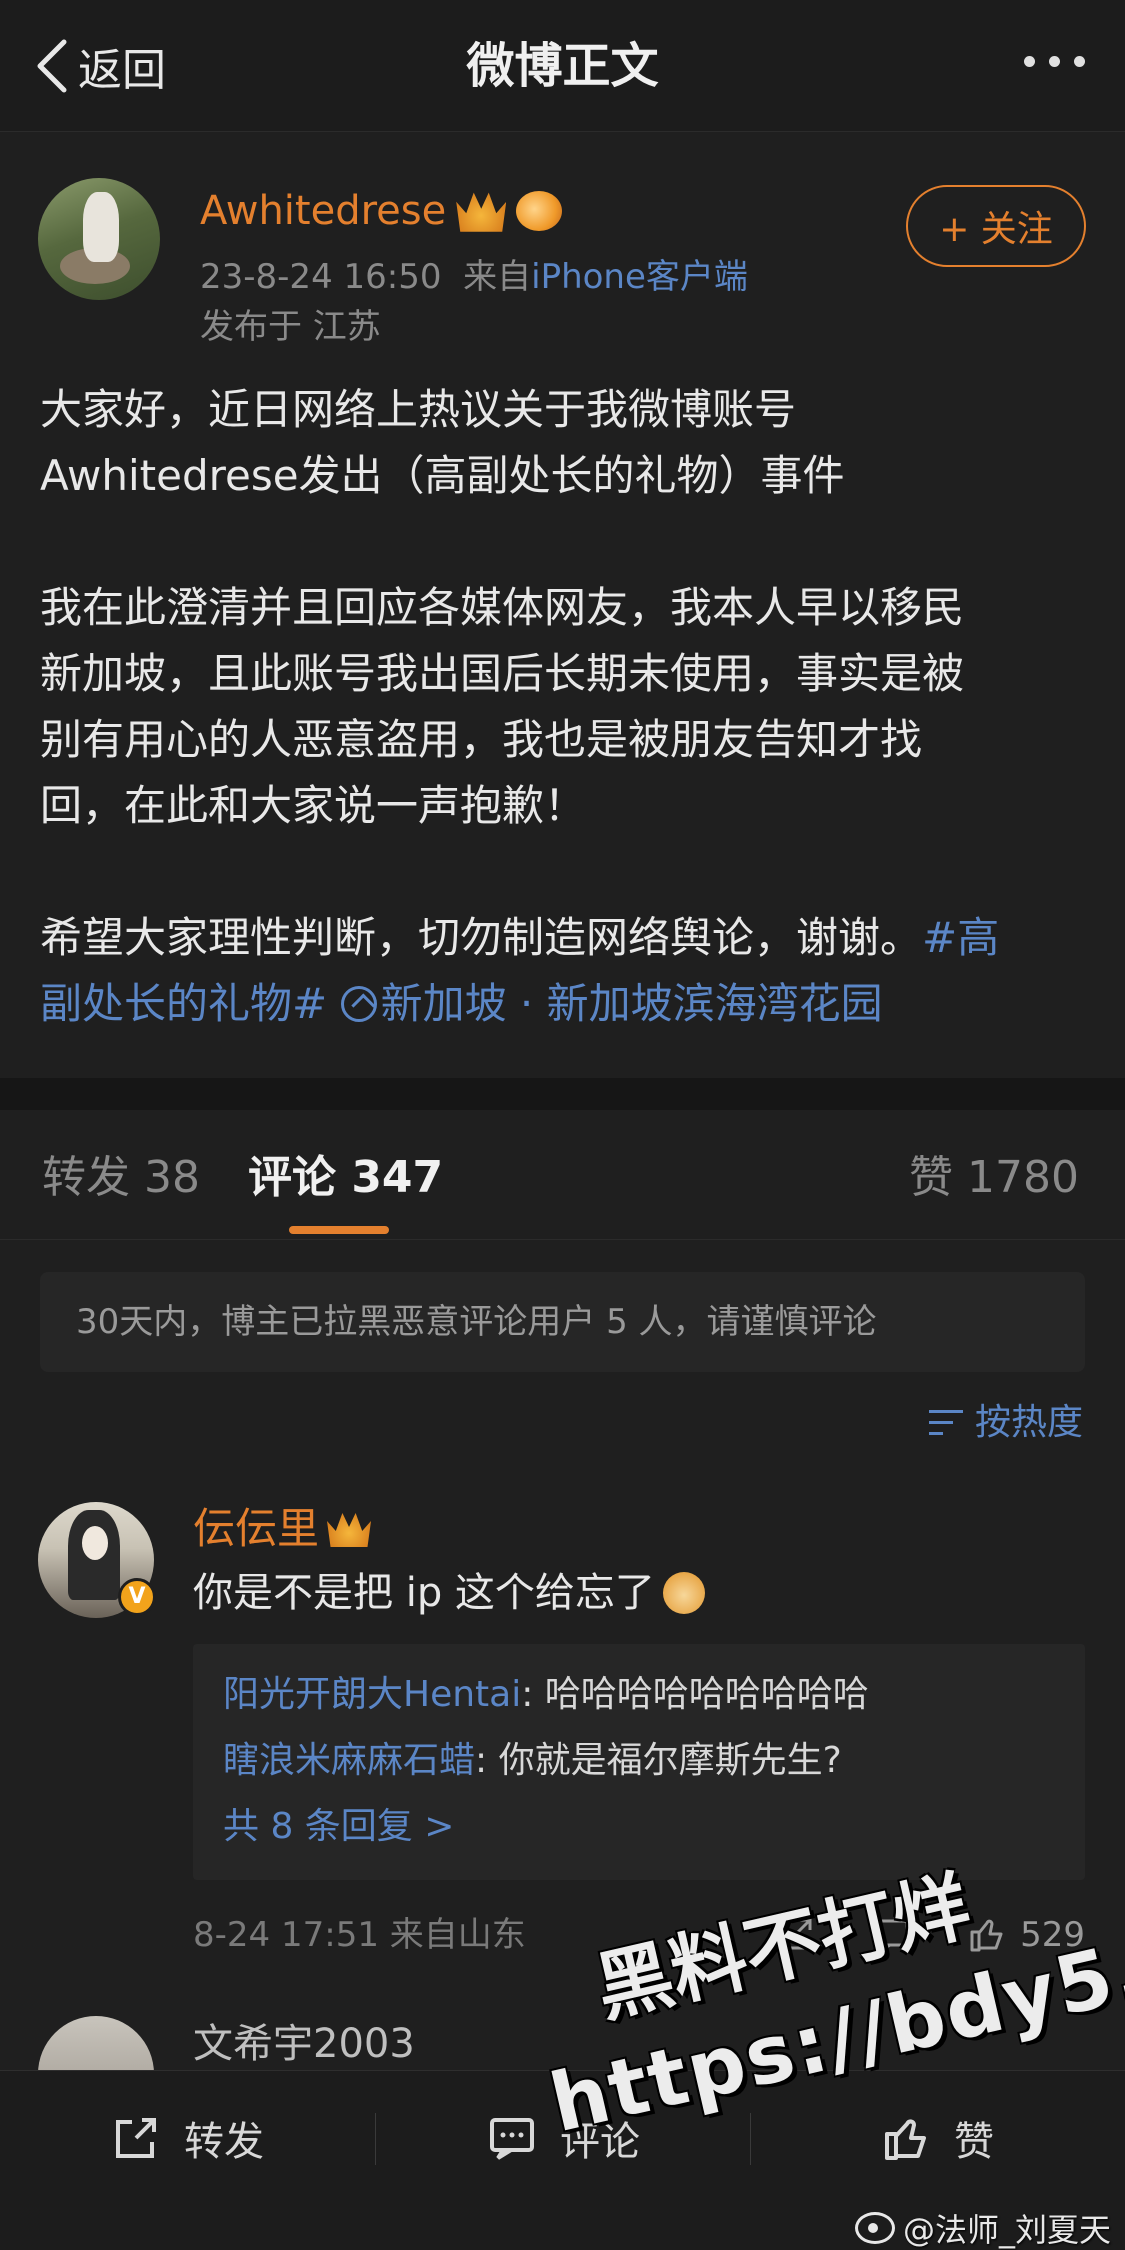  I want to click on repost-button: 转发, so click(187, 2138).